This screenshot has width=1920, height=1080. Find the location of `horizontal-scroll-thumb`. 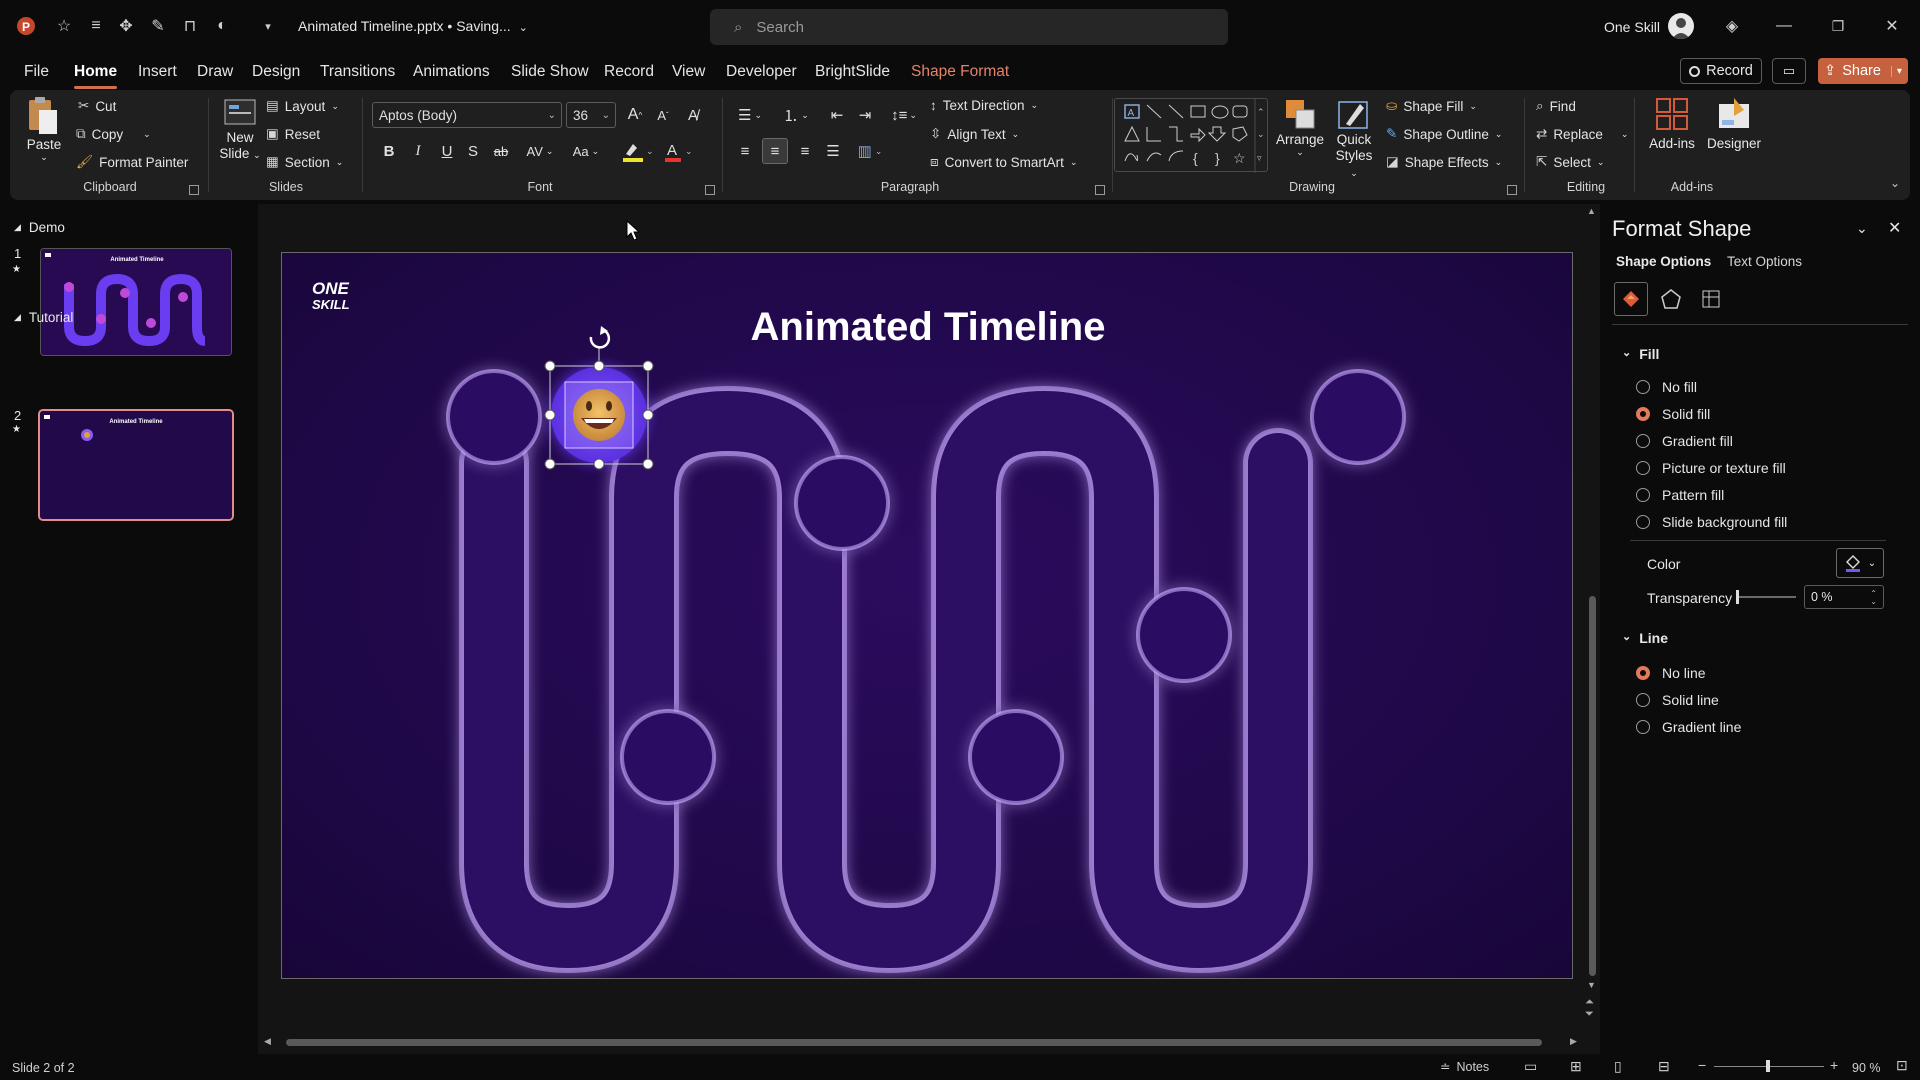

horizontal-scroll-thumb is located at coordinates (914, 1042).